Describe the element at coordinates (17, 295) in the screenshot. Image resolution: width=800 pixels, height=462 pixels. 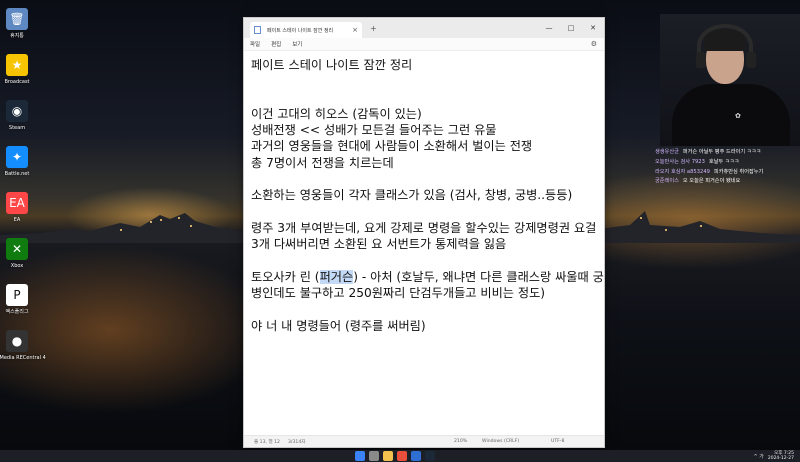
I see `pmang-icon: P` at that location.